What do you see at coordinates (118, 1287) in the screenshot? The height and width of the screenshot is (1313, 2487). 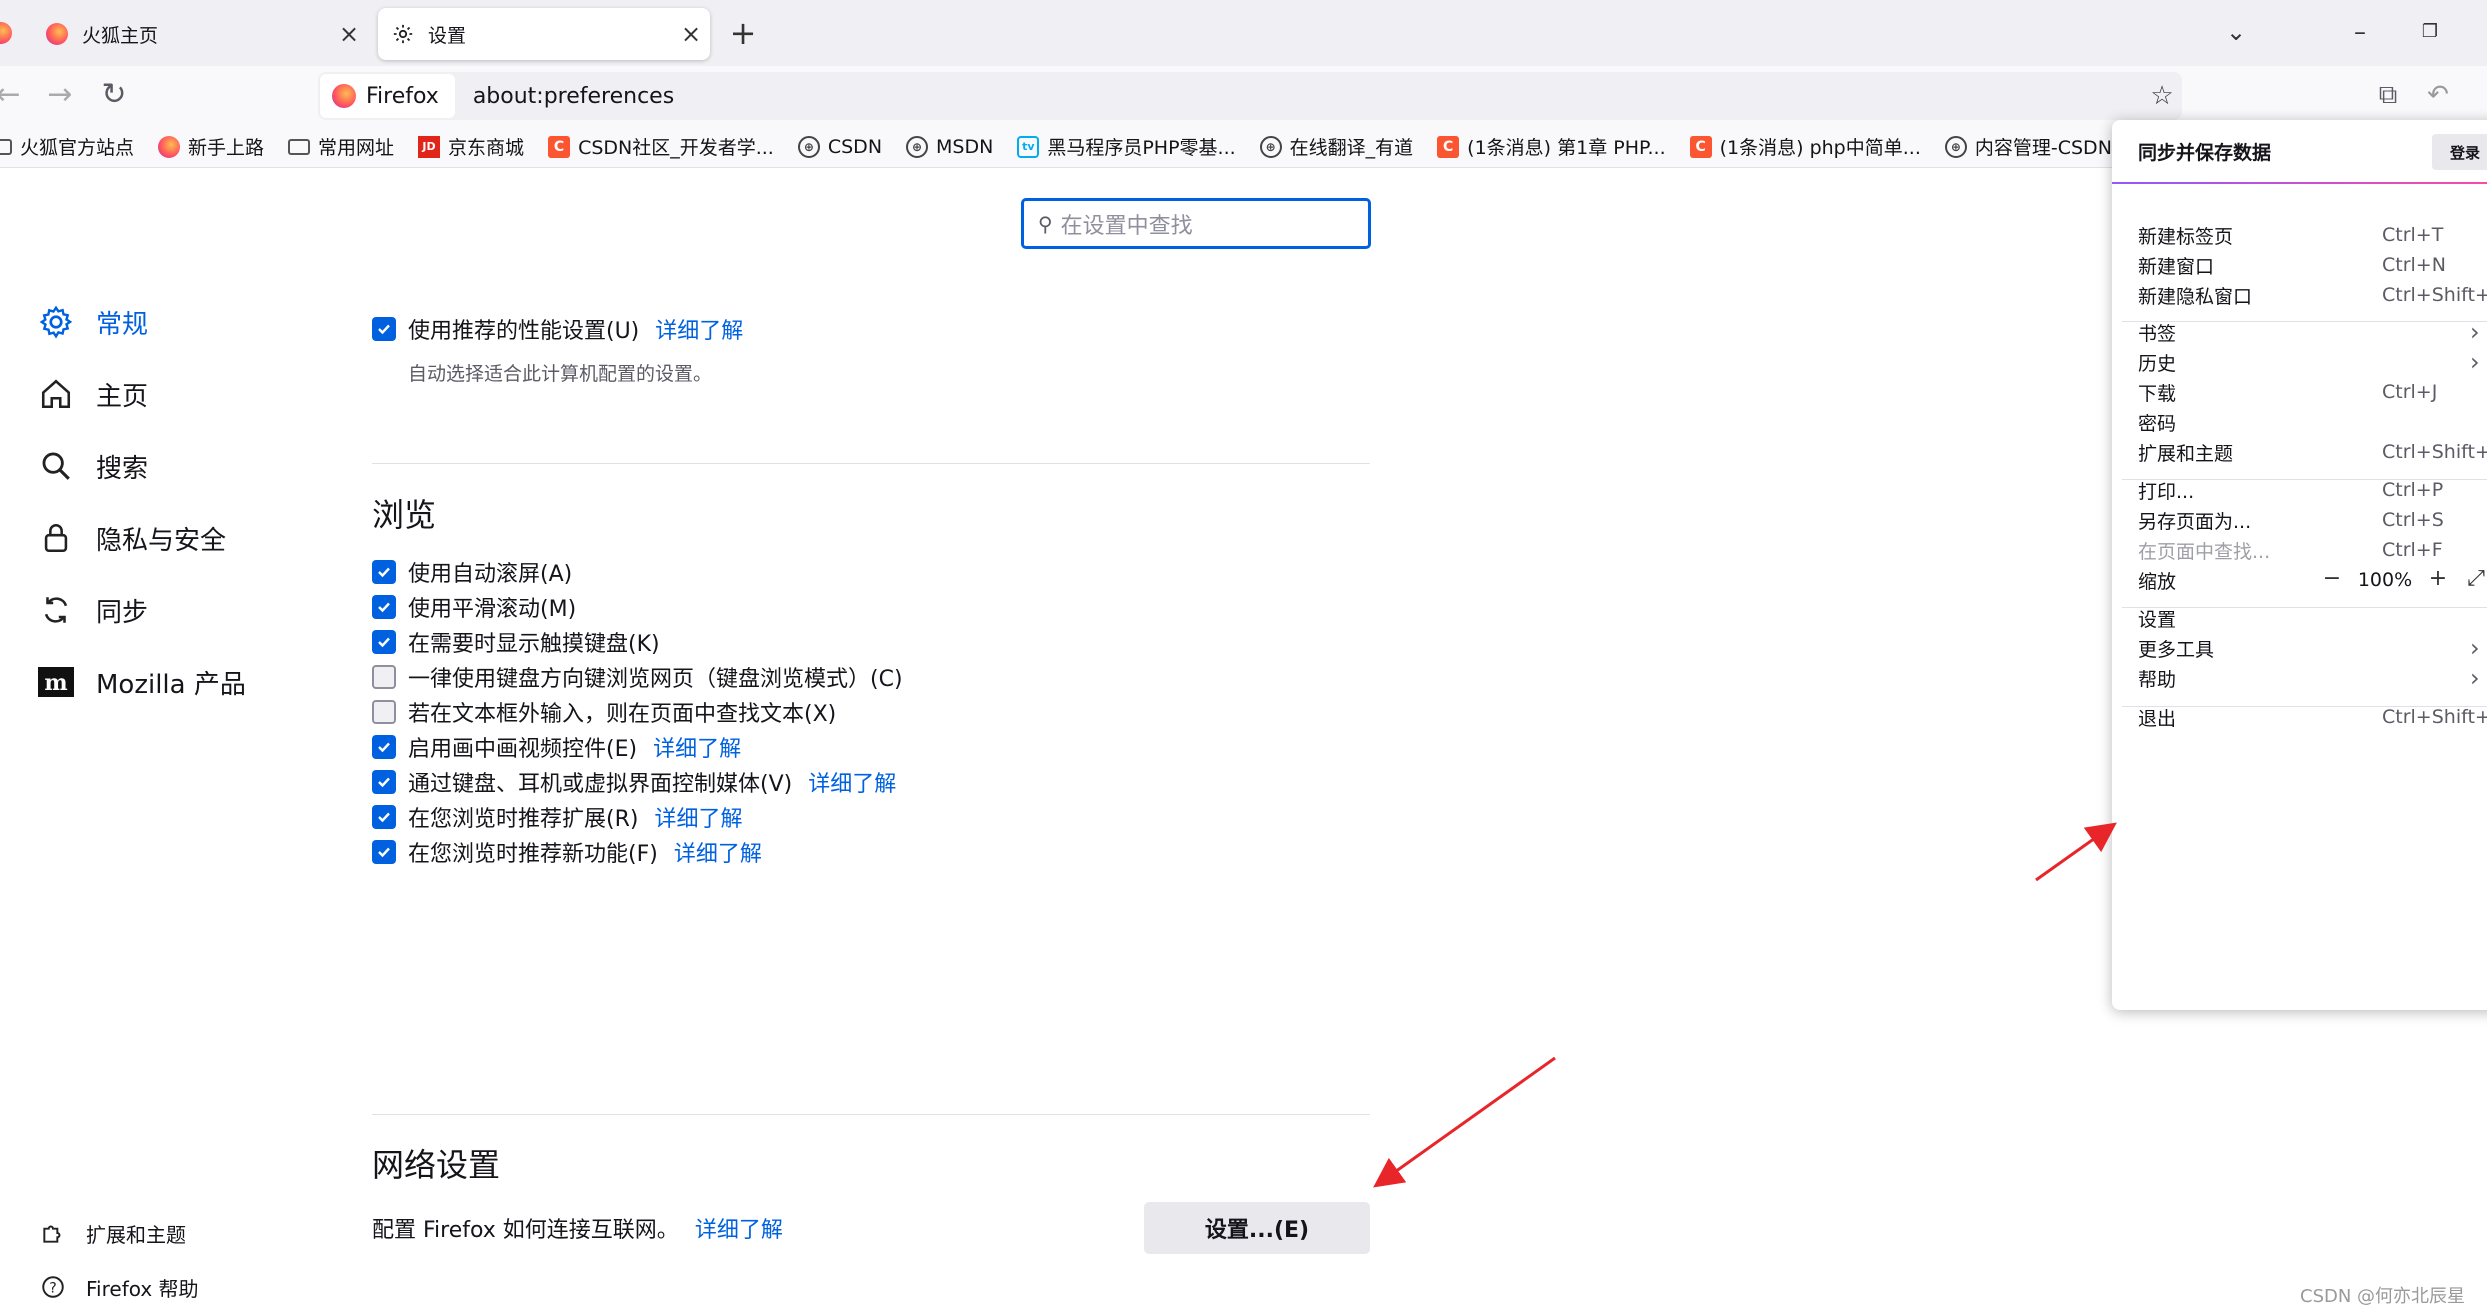 I see `firefox-help-link: ? Firefox 帮助` at bounding box center [118, 1287].